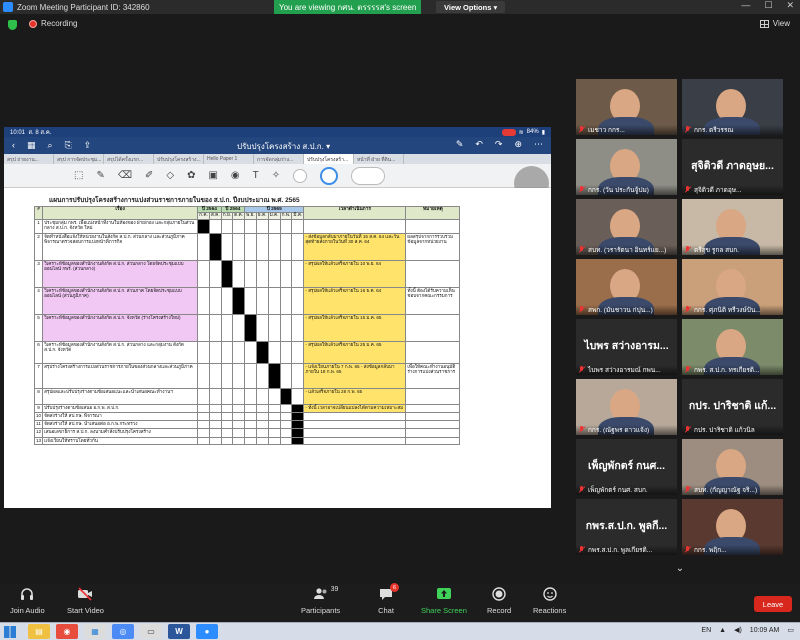 This screenshot has width=800, height=640. Describe the element at coordinates (95, 631) in the screenshot. I see `store-icon: ▦` at that location.